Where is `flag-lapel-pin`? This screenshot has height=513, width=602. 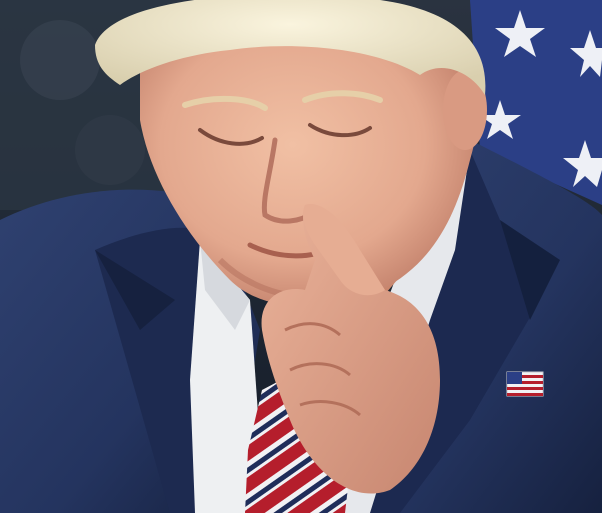 flag-lapel-pin is located at coordinates (525, 384).